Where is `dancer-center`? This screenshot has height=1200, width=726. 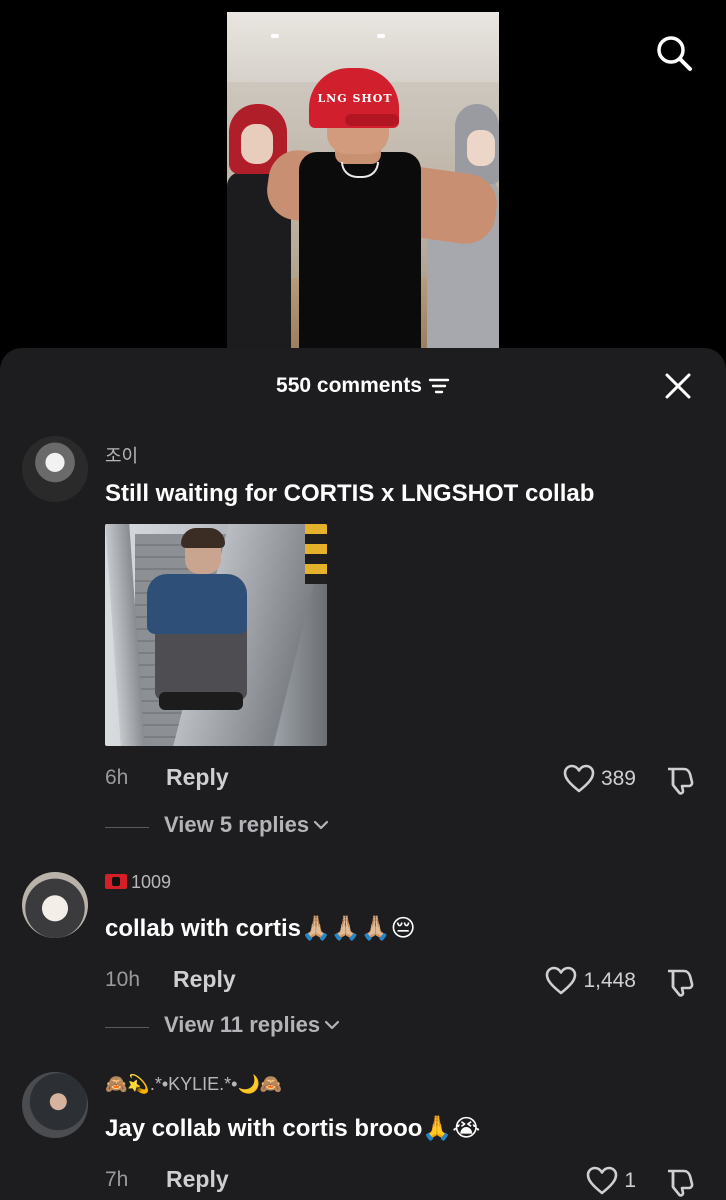 dancer-center is located at coordinates (360, 250).